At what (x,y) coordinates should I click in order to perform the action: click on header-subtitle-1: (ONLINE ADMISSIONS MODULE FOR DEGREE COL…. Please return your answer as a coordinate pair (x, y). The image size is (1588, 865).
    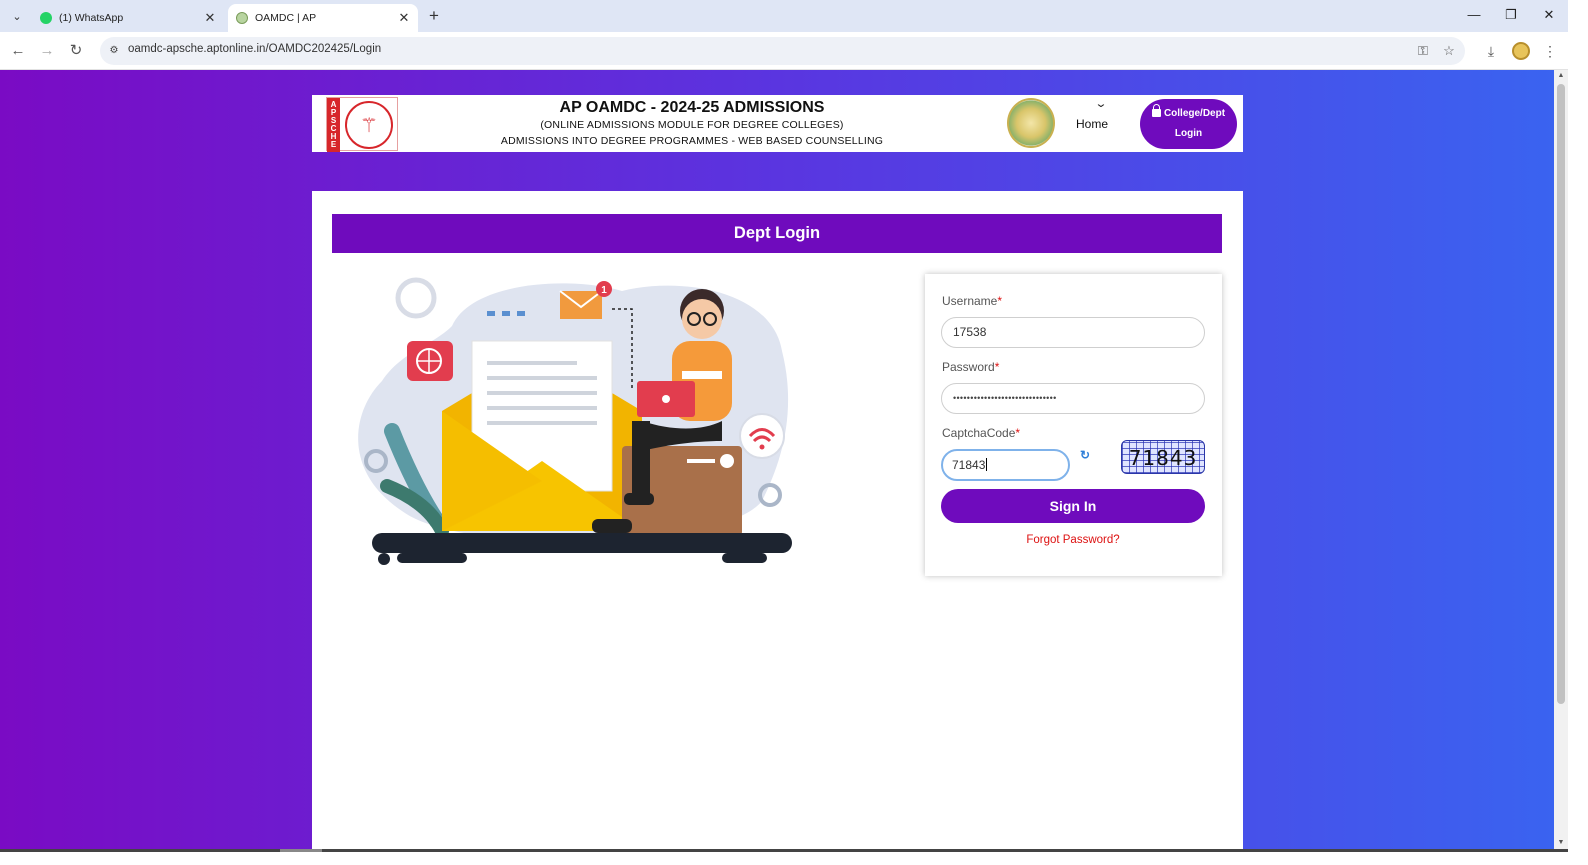
    Looking at the image, I should click on (692, 125).